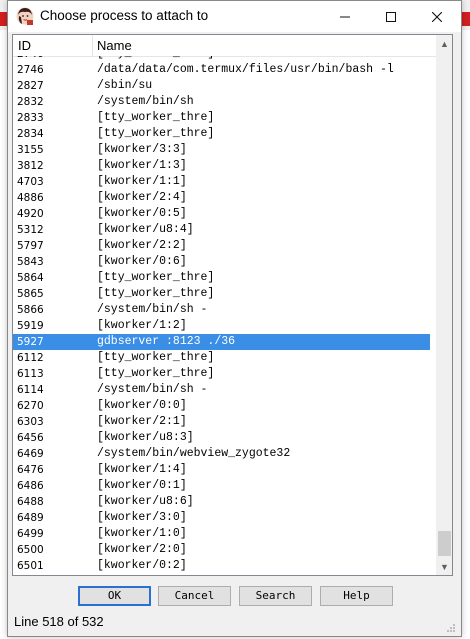 The height and width of the screenshot is (639, 470). What do you see at coordinates (451, 628) in the screenshot?
I see `resize-grip-icon` at bounding box center [451, 628].